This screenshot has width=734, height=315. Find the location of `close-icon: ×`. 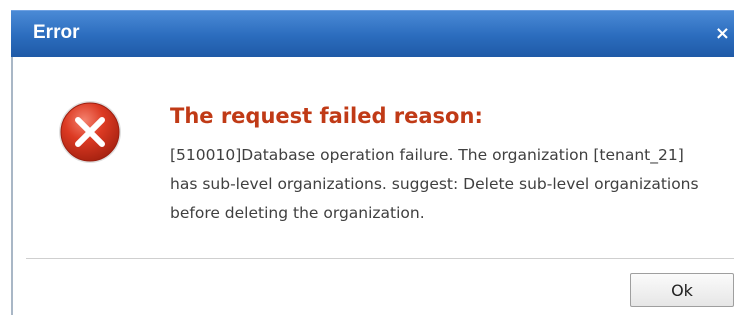

close-icon: × is located at coordinates (722, 33).